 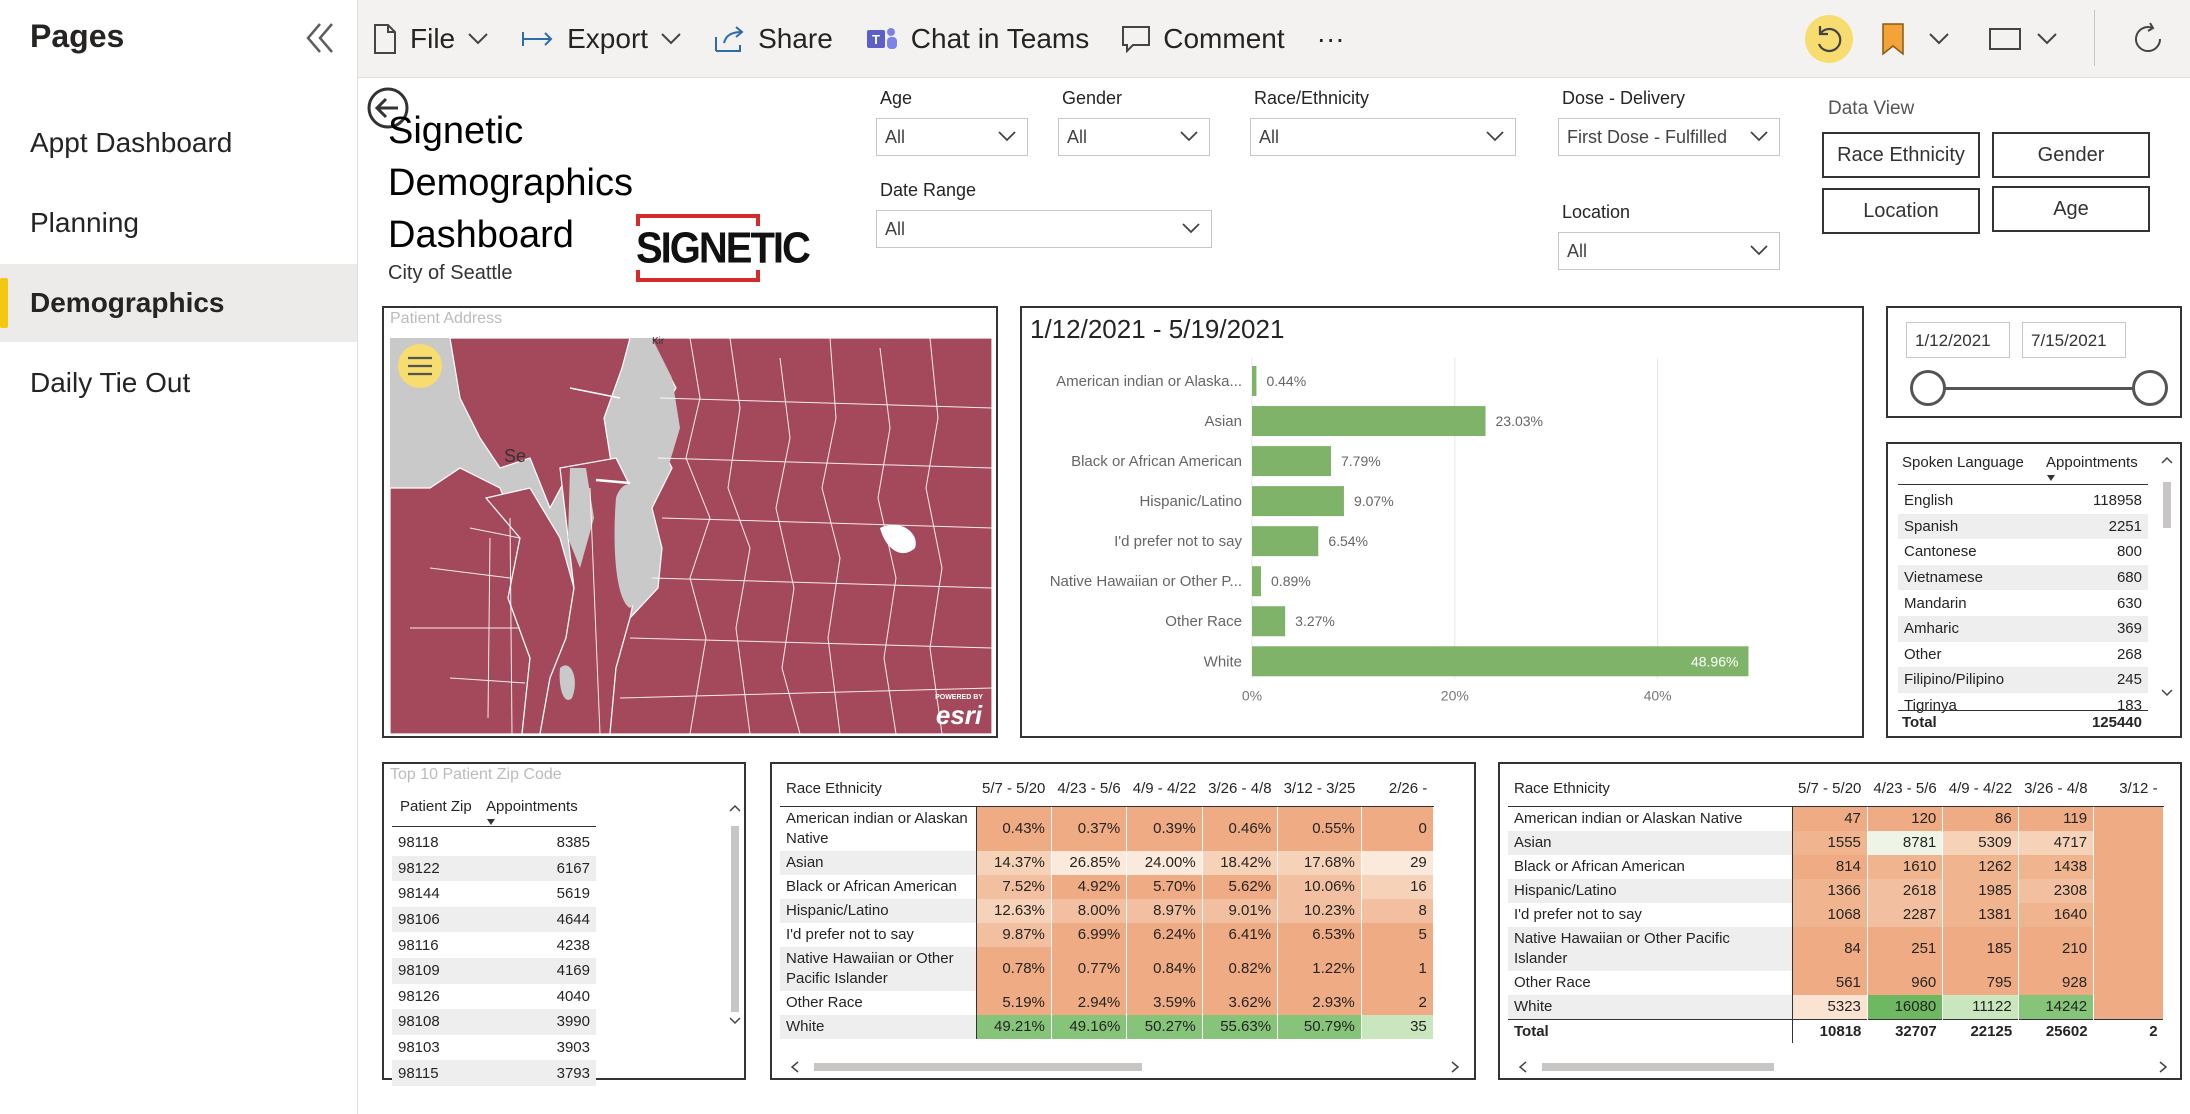 I want to click on lang-total-value: 125440, so click(x=2116, y=722).